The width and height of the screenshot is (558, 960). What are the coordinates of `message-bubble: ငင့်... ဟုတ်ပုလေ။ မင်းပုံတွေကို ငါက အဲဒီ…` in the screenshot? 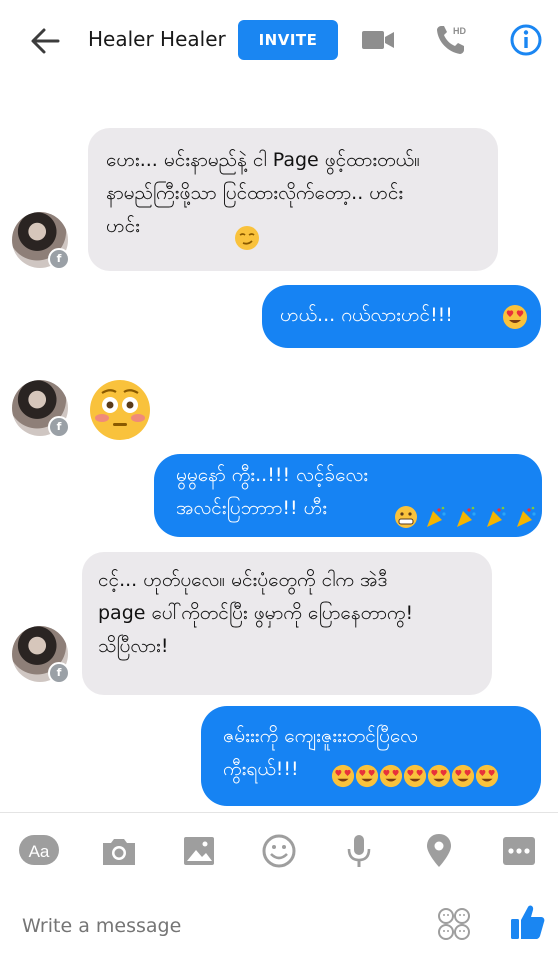 It's located at (287, 623).